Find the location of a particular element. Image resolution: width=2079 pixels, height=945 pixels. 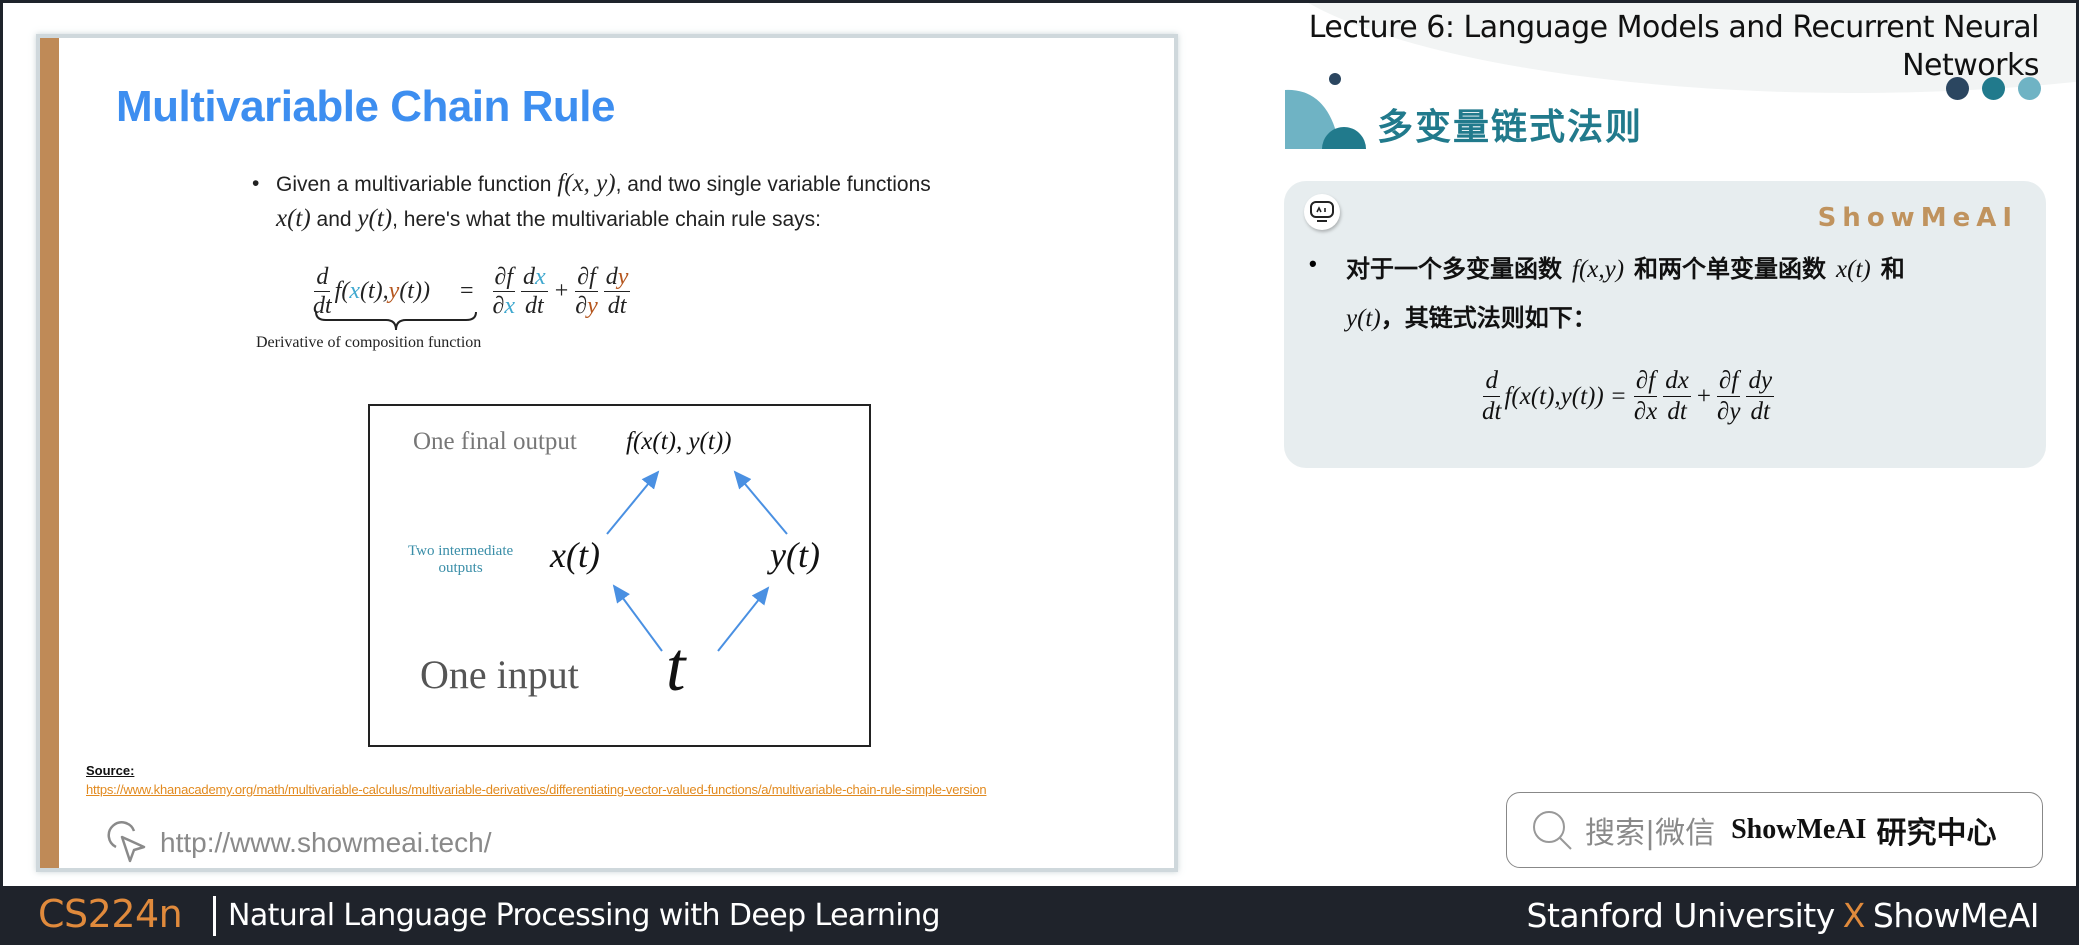

math-y-t: y(t) is located at coordinates (375, 218).